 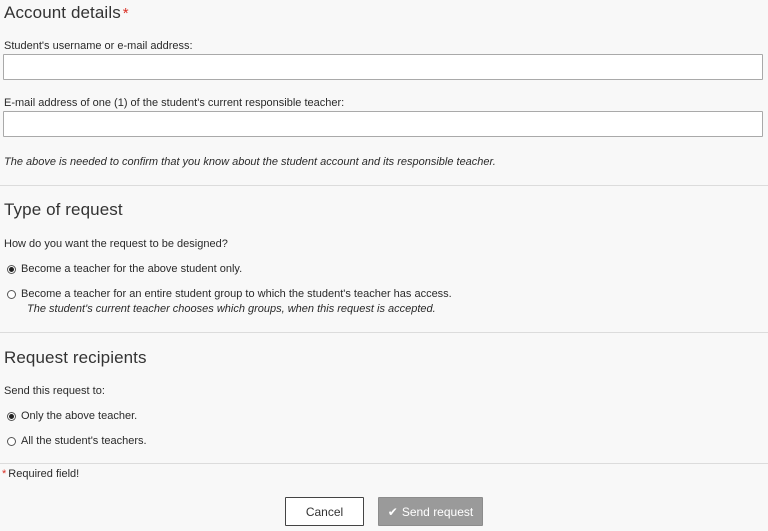 What do you see at coordinates (98, 46) in the screenshot?
I see `username-label: Student's username or e-mail address:` at bounding box center [98, 46].